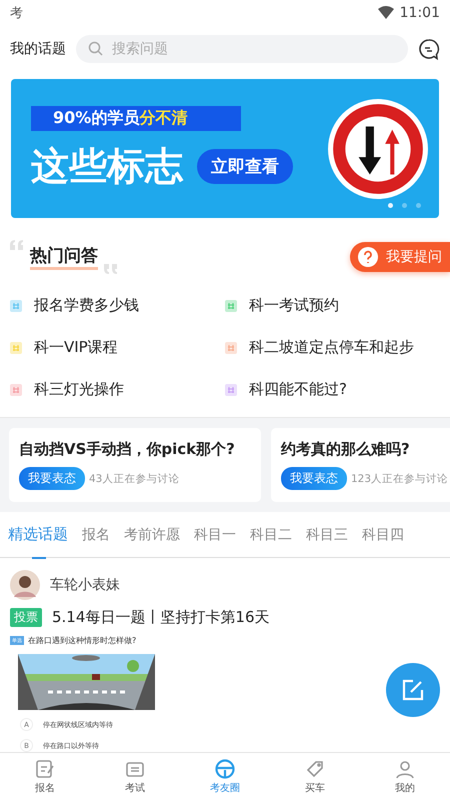 This screenshot has width=450, height=800. Describe the element at coordinates (242, 49) in the screenshot. I see `search-field: 搜索问题` at that location.